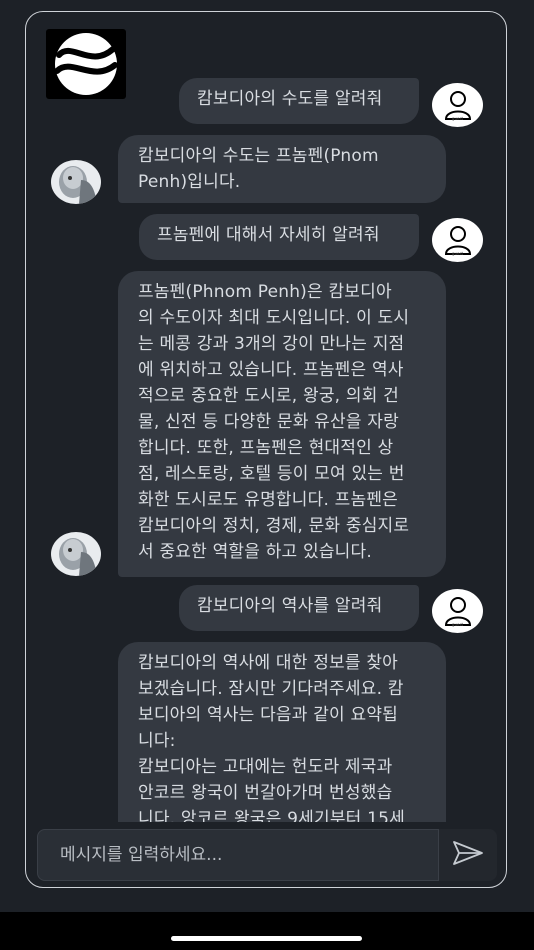 Image resolution: width=534 pixels, height=950 pixels. Describe the element at coordinates (266, 938) in the screenshot. I see `home-indicator` at that location.